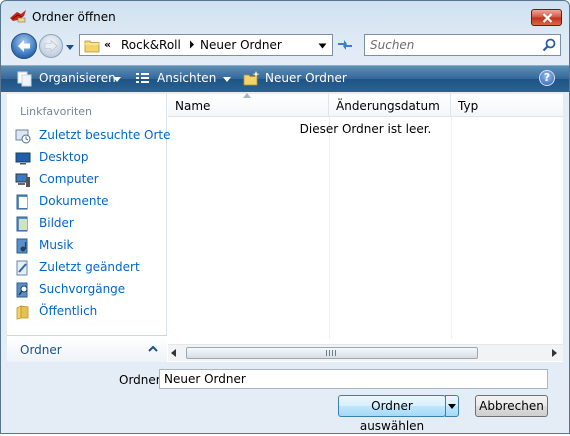  I want to click on address-bar: « Rock&Roll Neuer Ordner, so click(206, 45).